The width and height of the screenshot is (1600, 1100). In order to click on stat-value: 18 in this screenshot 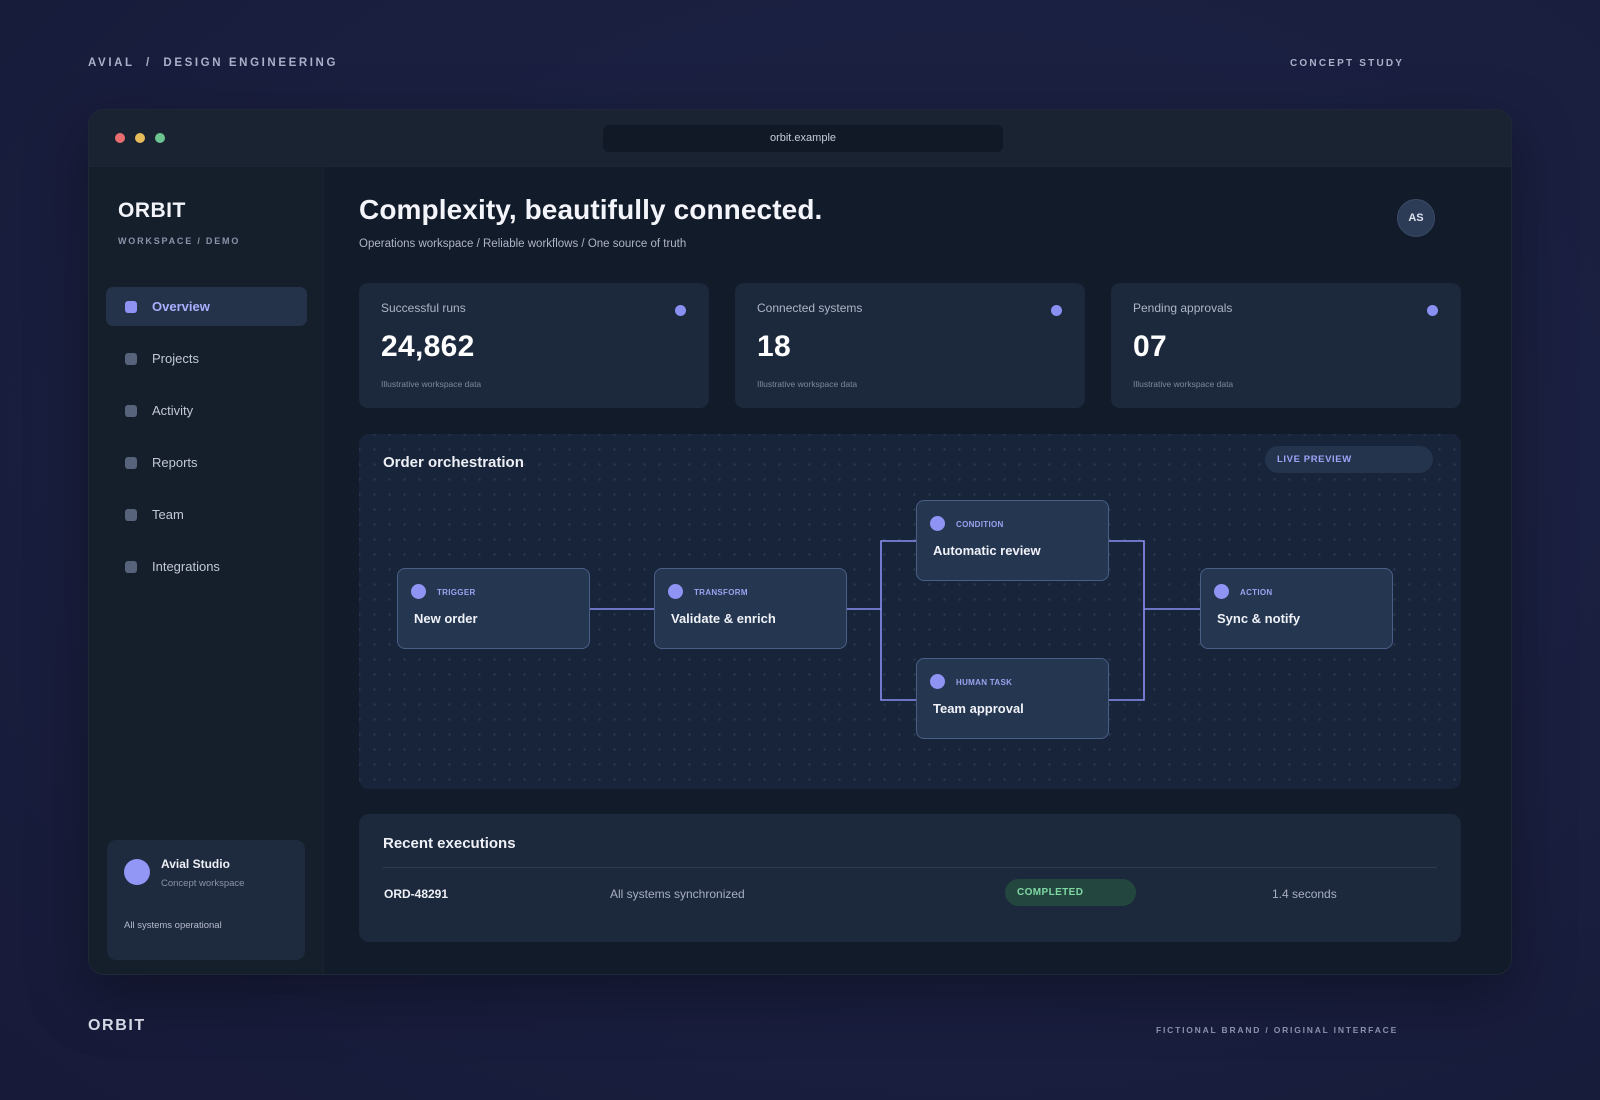, I will do `click(774, 346)`.